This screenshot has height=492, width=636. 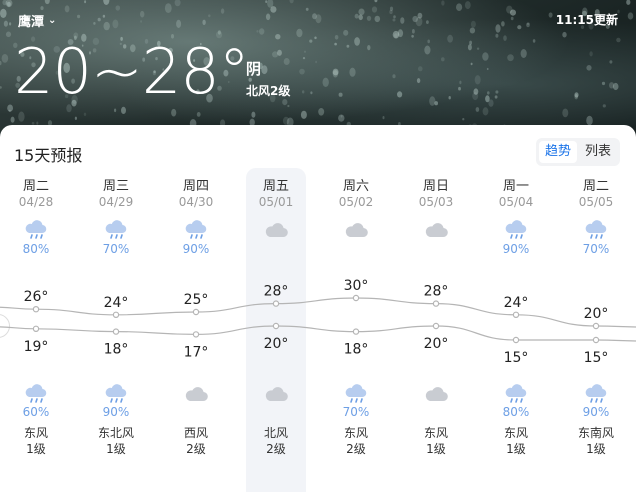 What do you see at coordinates (115, 186) in the screenshot?
I see `day-label: 周三` at bounding box center [115, 186].